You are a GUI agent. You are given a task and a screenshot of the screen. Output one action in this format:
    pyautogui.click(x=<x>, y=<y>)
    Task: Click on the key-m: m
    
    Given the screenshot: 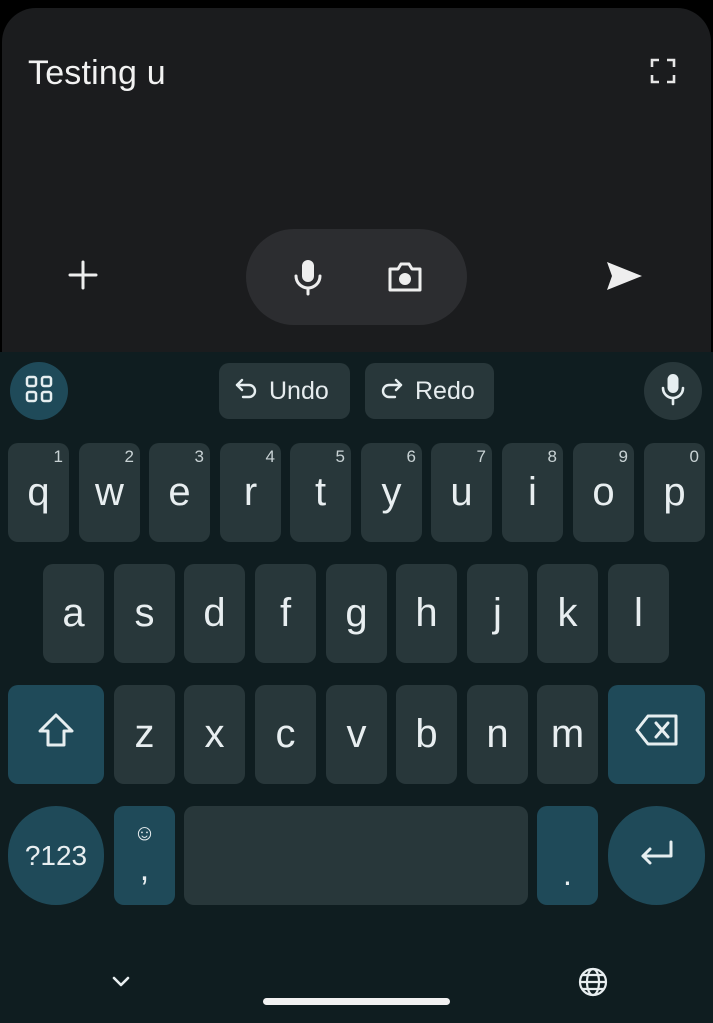 What is the action you would take?
    pyautogui.click(x=567, y=734)
    